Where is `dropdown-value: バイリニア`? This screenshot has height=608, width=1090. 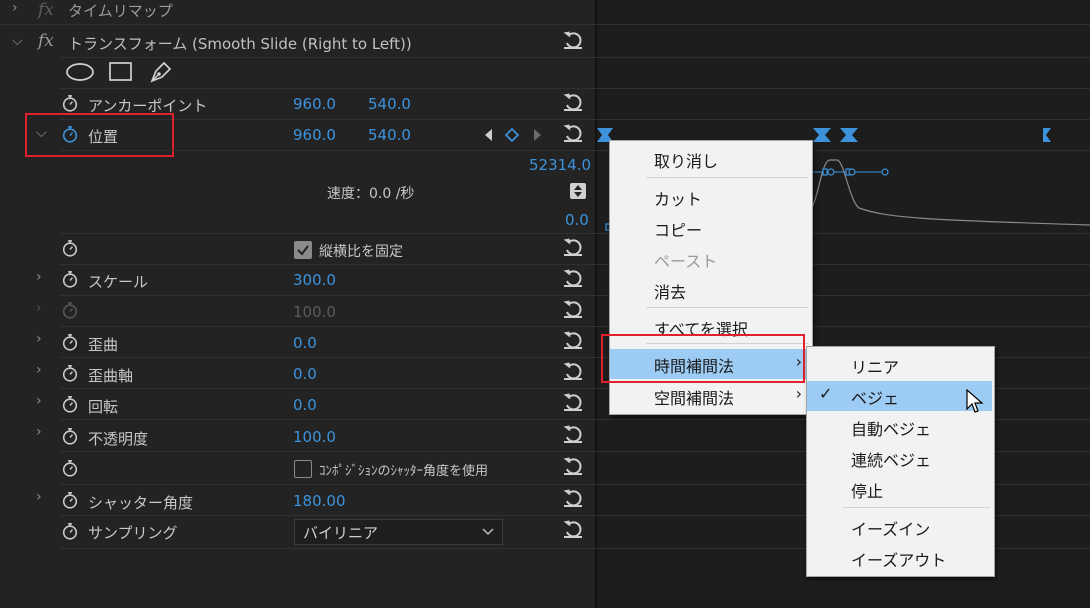
dropdown-value: バイリニア is located at coordinates (341, 533).